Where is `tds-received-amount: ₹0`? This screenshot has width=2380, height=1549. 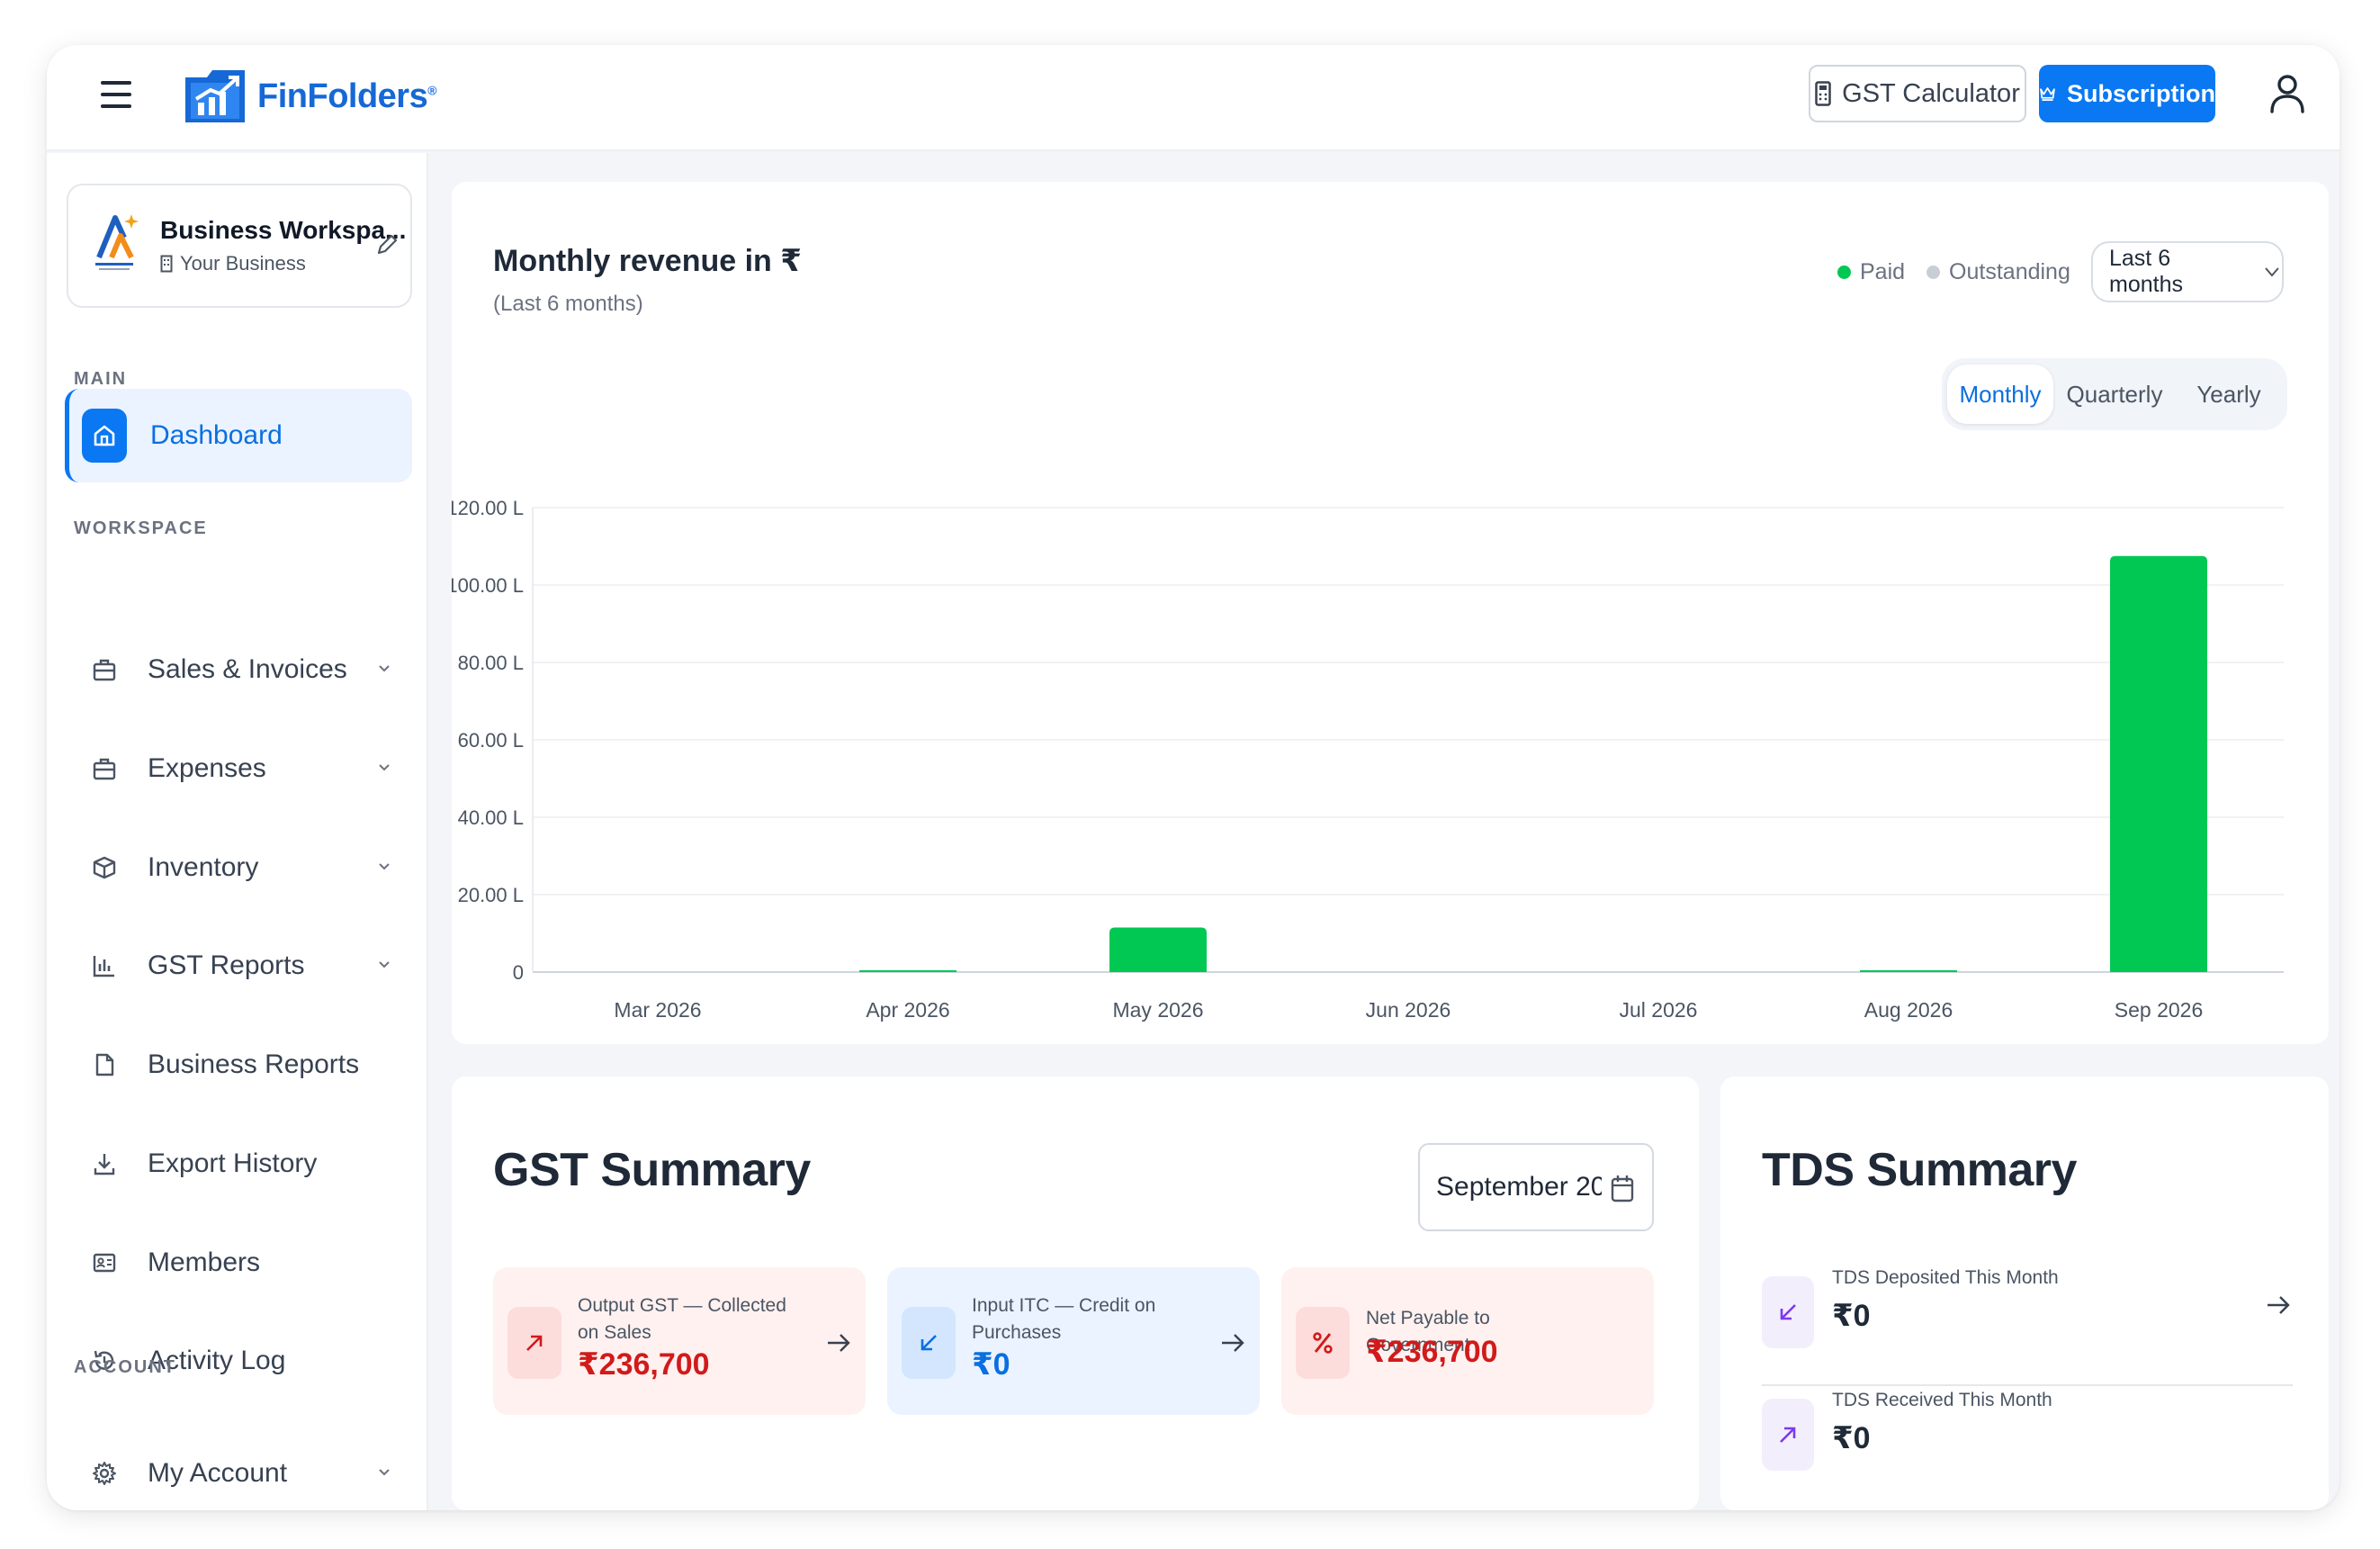 tds-received-amount: ₹0 is located at coordinates (1851, 1438).